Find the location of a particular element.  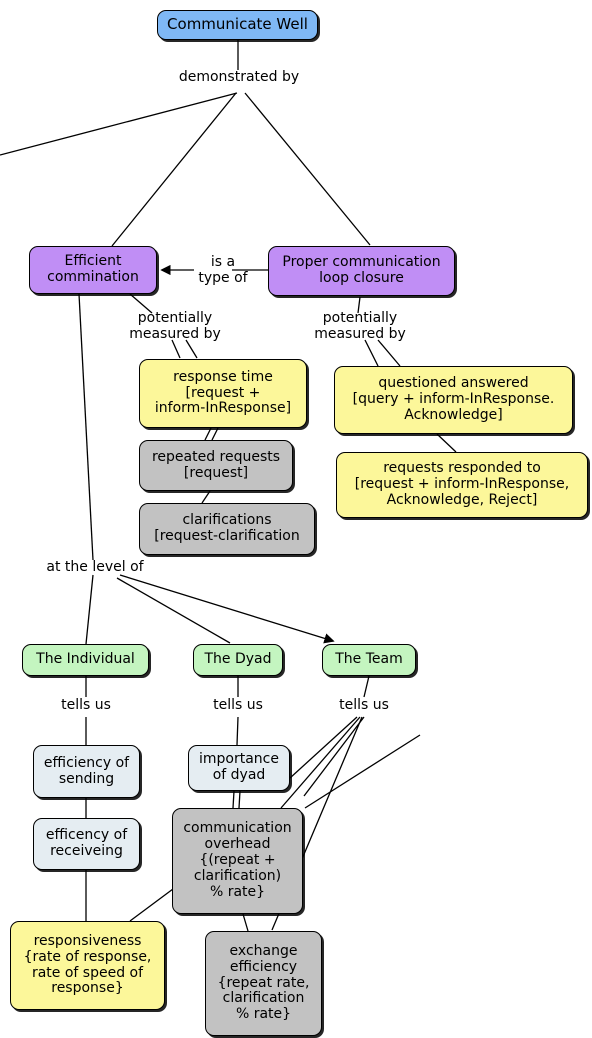

node-proper-communication-loop-closure: Proper communication loop closure is located at coordinates (361, 271).